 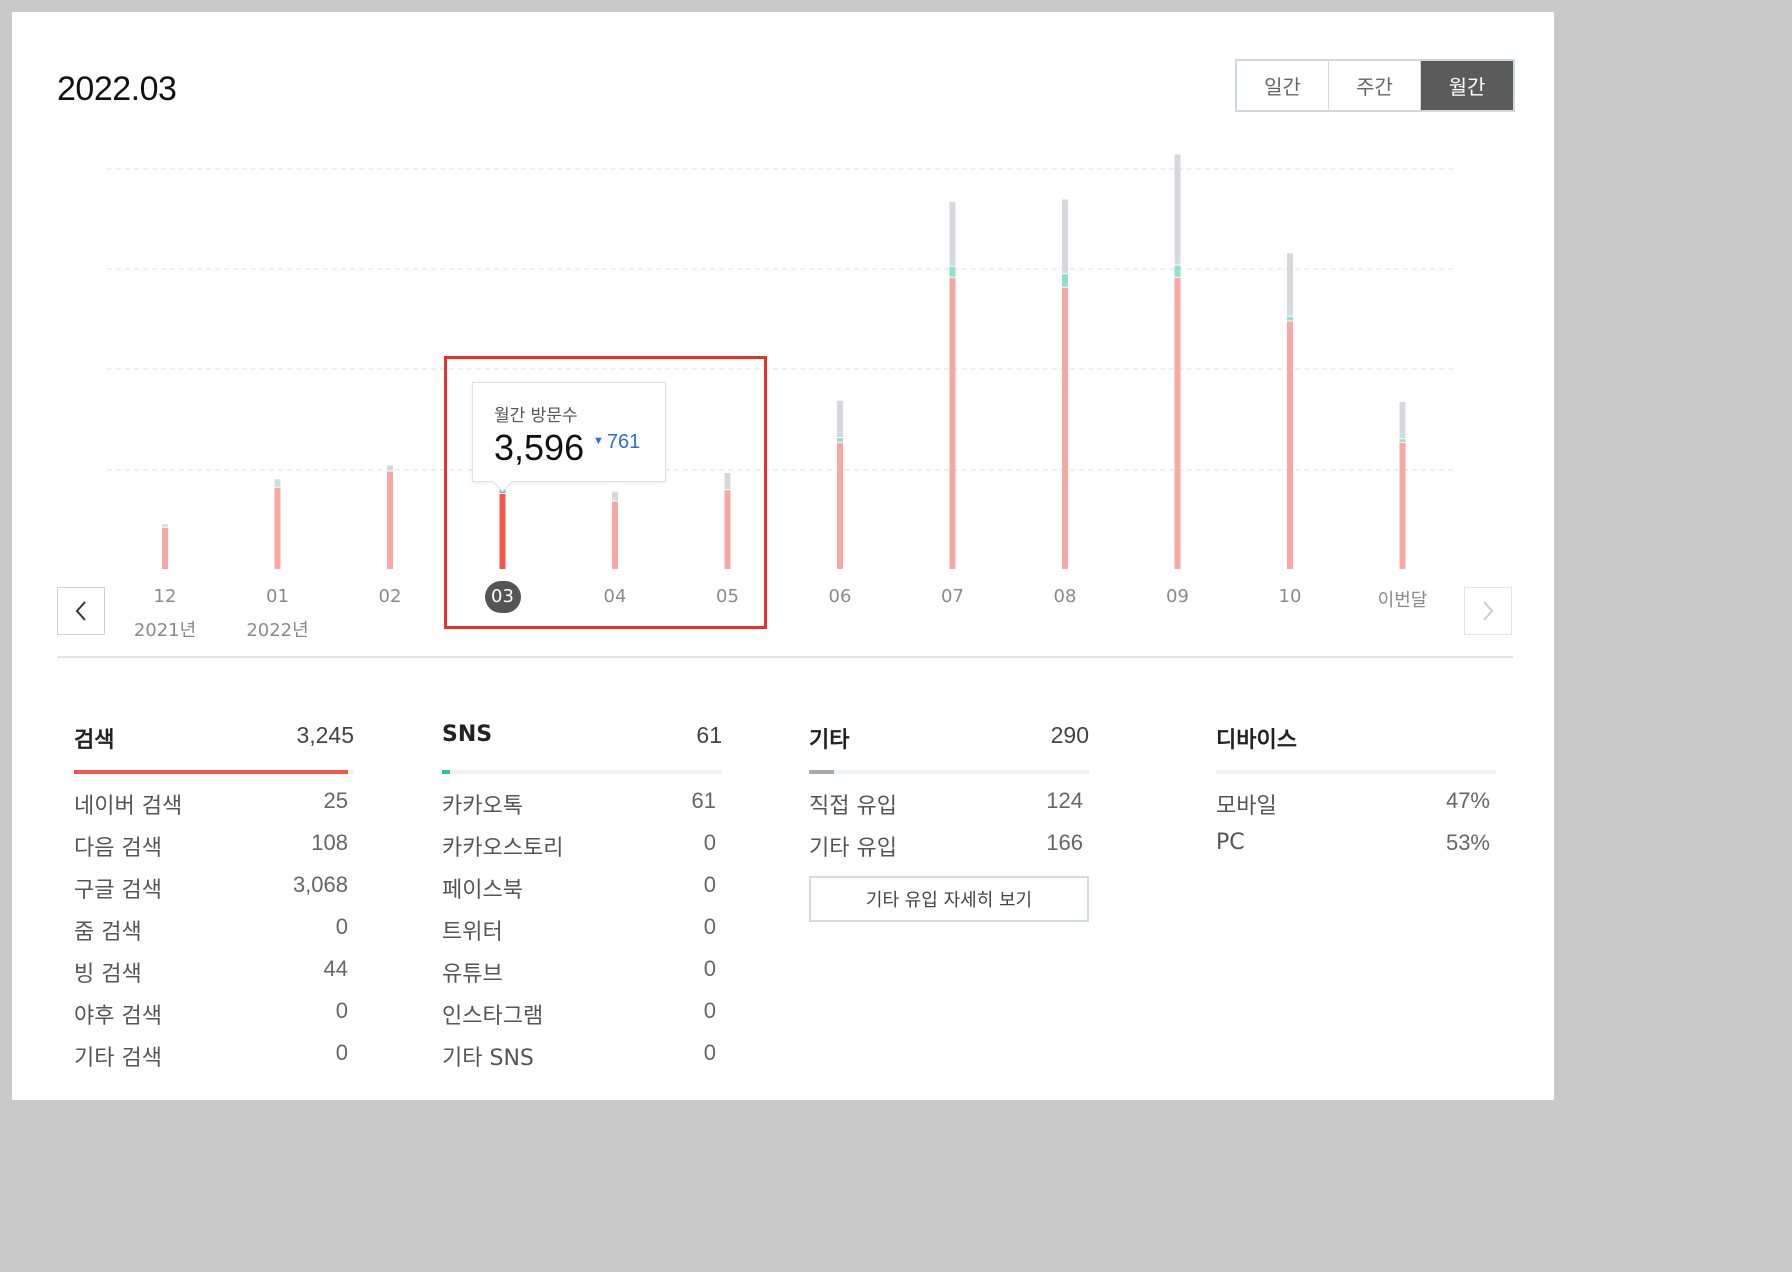 I want to click on other-inflow-detail-button: 기타 유입 자세히 보기, so click(x=949, y=899).